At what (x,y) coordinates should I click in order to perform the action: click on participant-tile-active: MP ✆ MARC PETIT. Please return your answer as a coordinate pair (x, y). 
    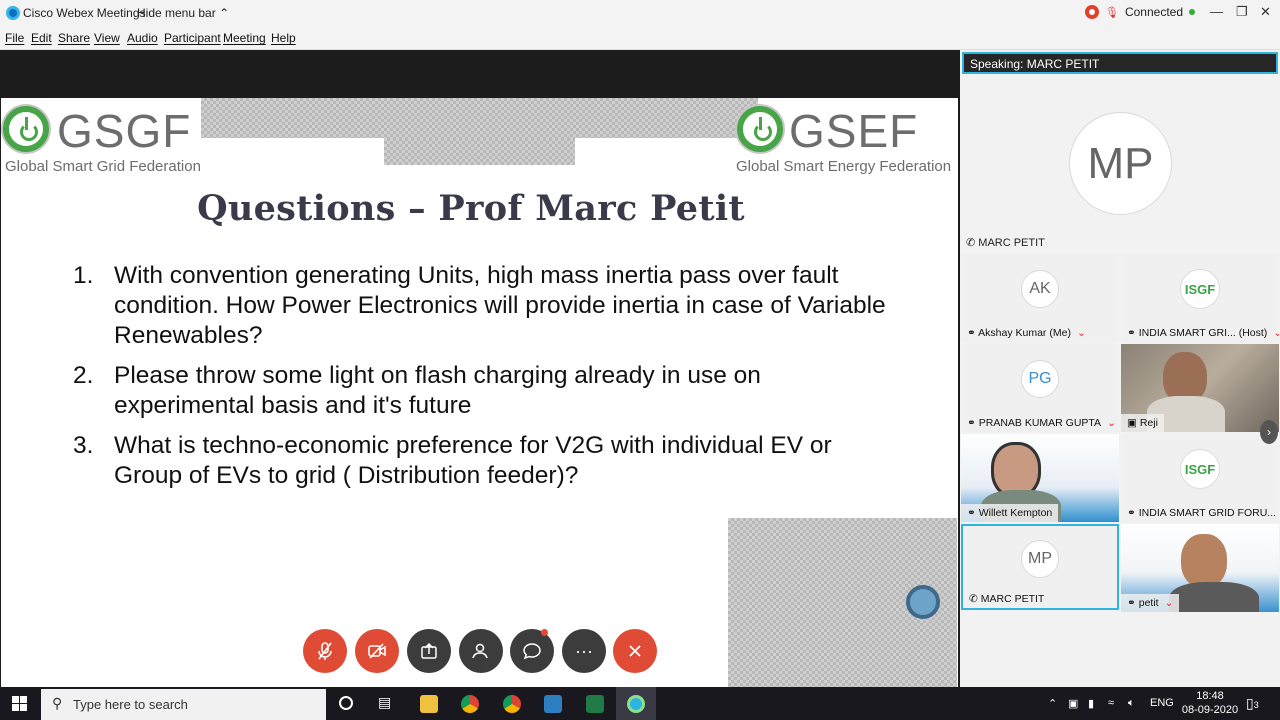
    Looking at the image, I should click on (1040, 567).